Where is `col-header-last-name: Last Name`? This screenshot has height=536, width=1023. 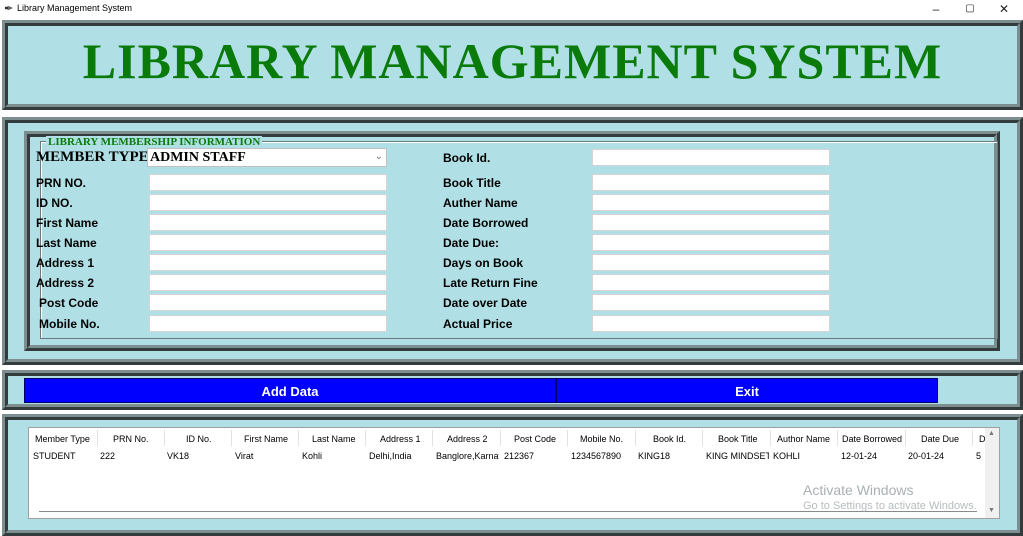
col-header-last-name: Last Name is located at coordinates (334, 439).